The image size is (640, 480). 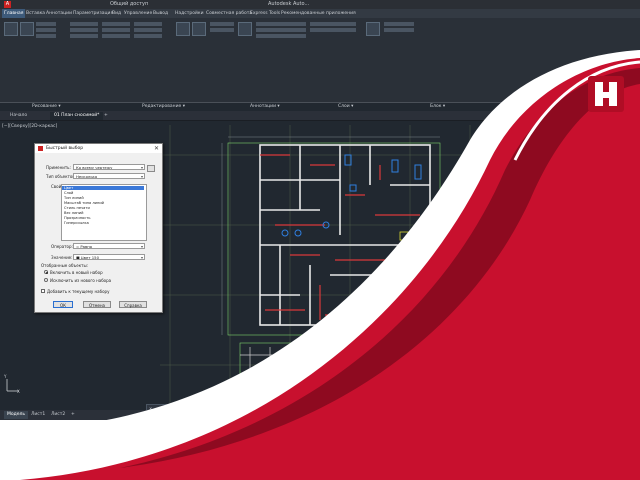 What do you see at coordinates (265, 13) in the screenshot?
I see `ribbon-tab-10: Express Tools` at bounding box center [265, 13].